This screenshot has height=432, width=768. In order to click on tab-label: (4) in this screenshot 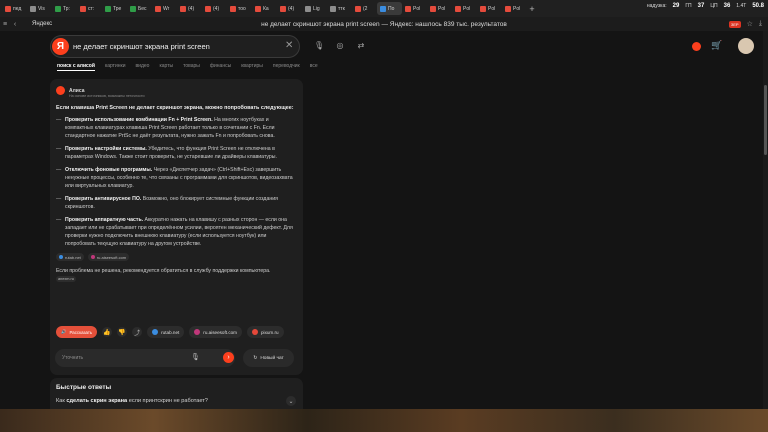, I will do `click(291, 8)`.